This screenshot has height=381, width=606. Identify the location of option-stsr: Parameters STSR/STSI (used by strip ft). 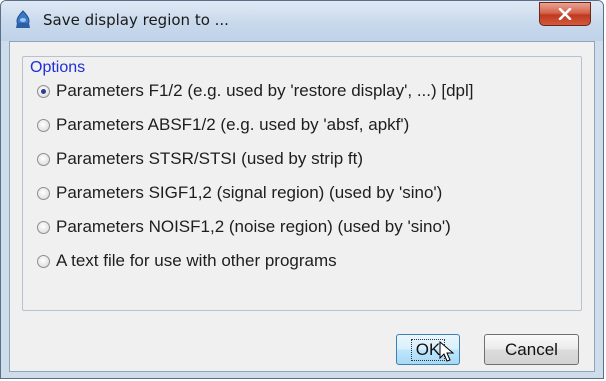
(200, 159).